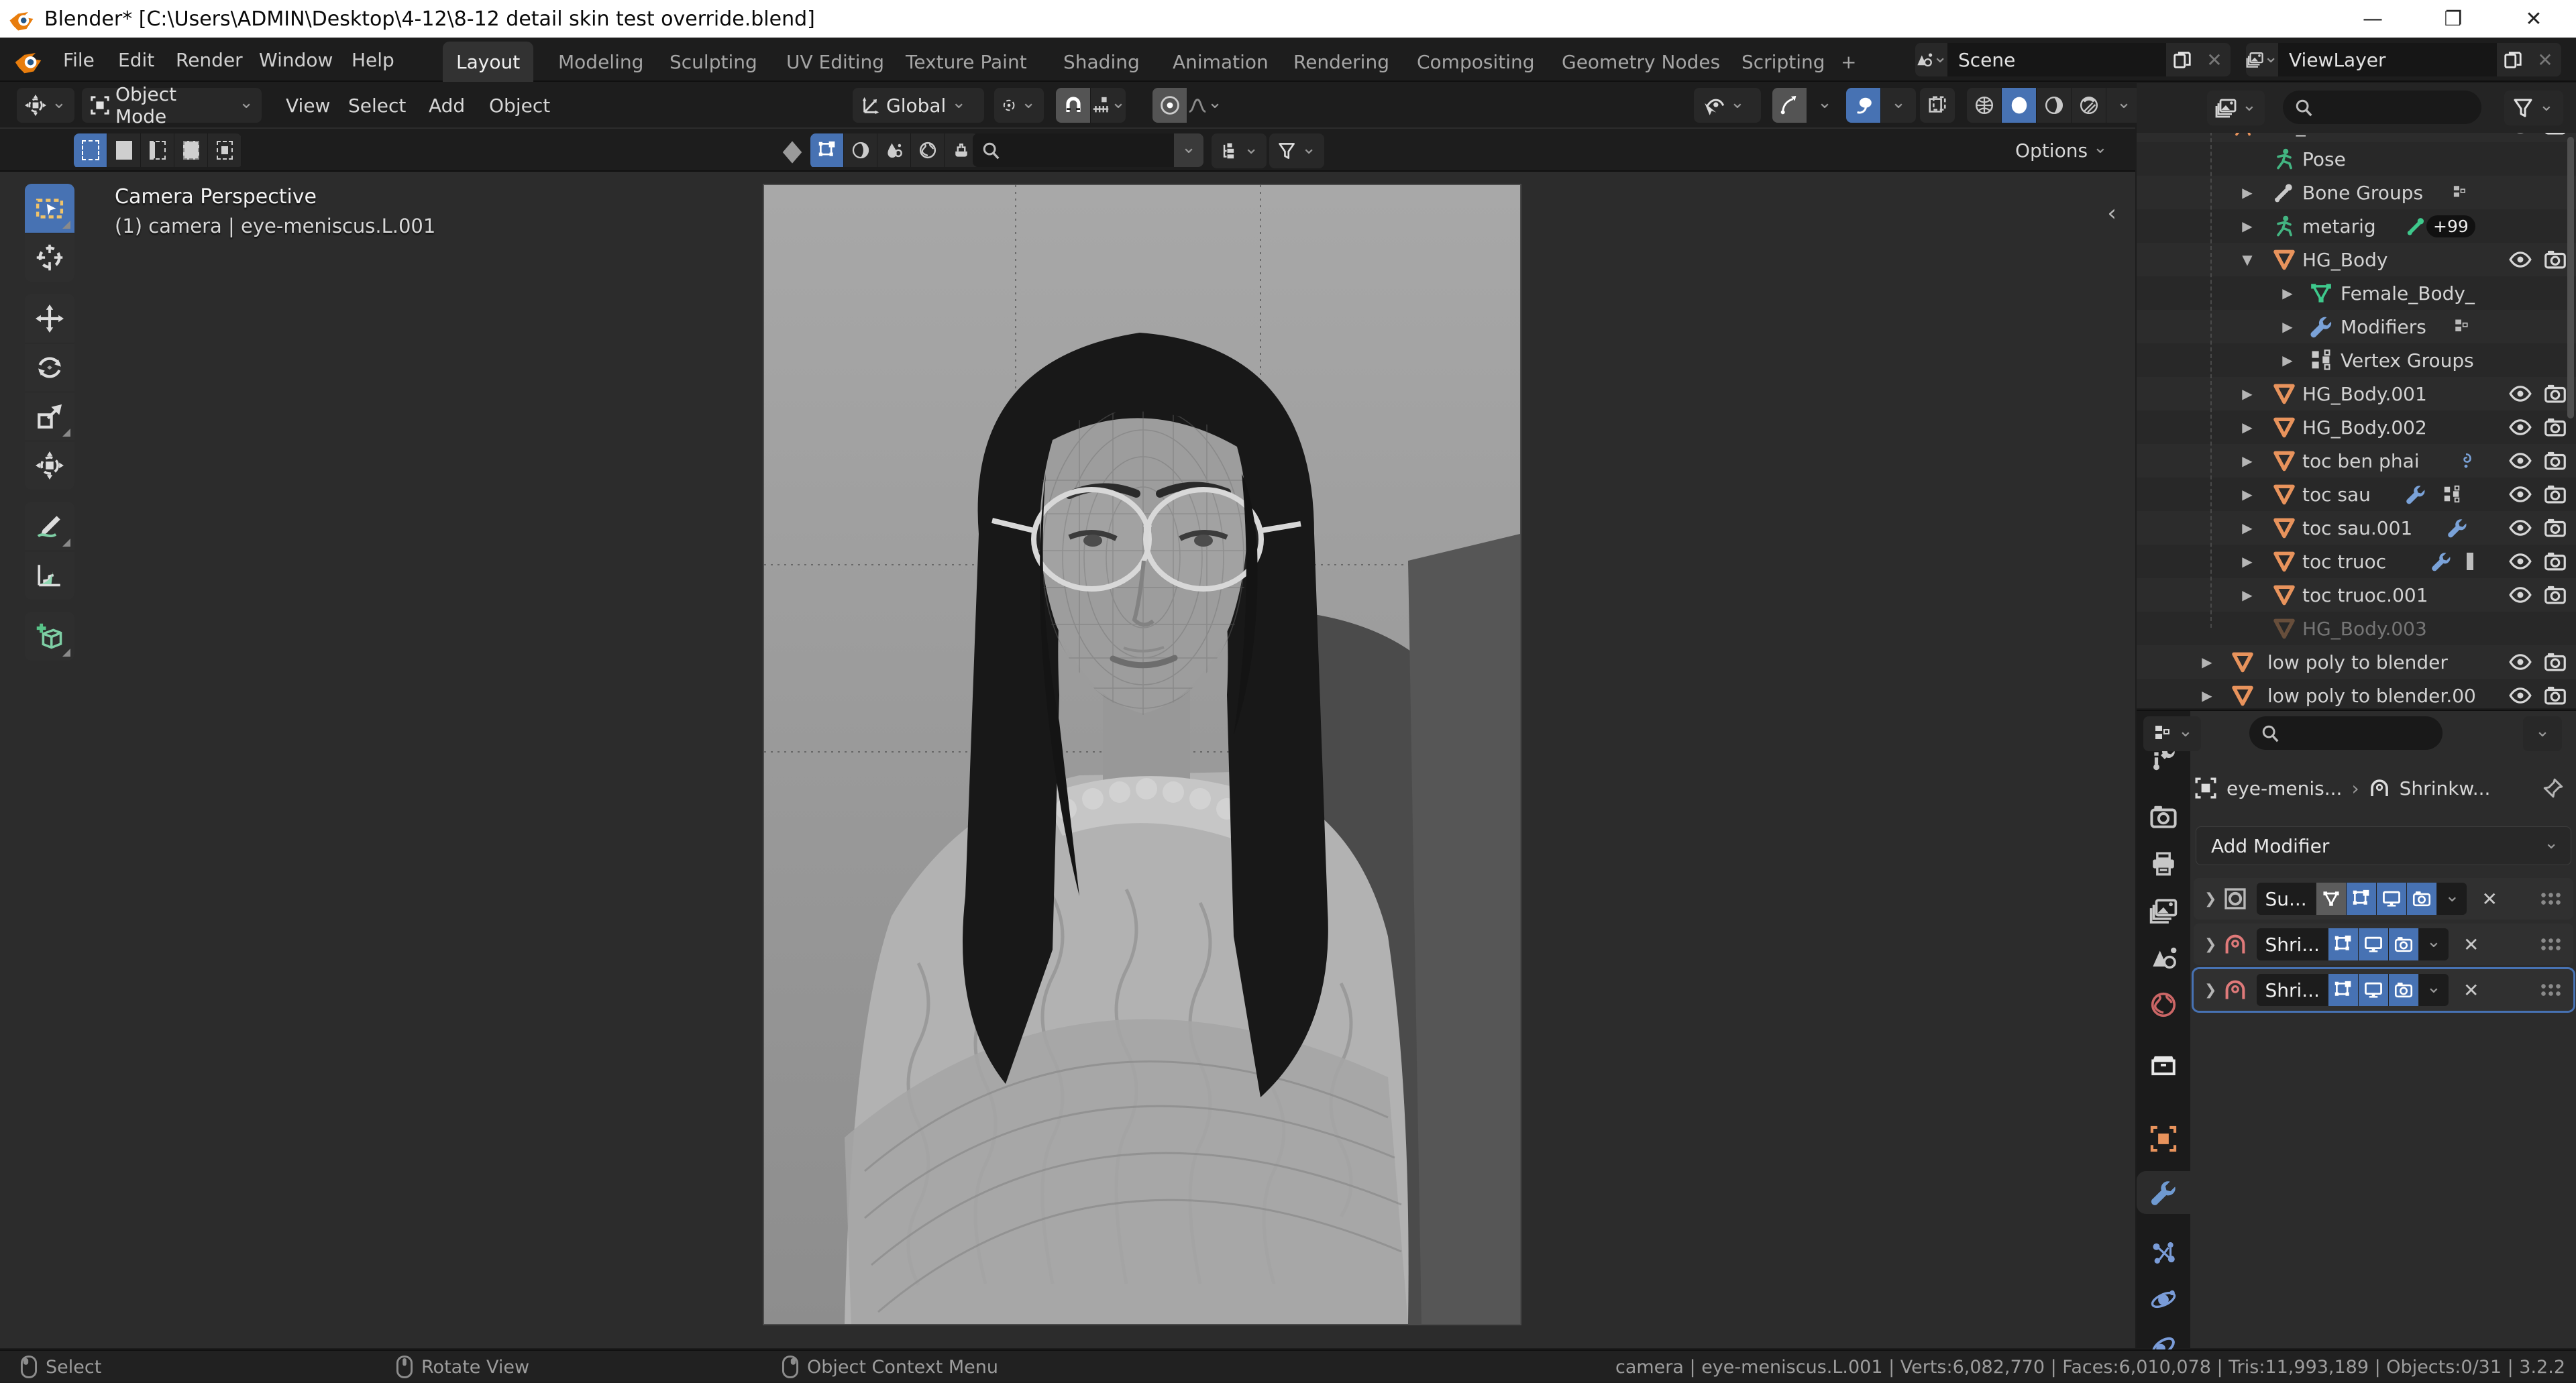 Image resolution: width=2576 pixels, height=1383 pixels. I want to click on outliner-row-toc-sau: ▶ toc sau, so click(2356, 494).